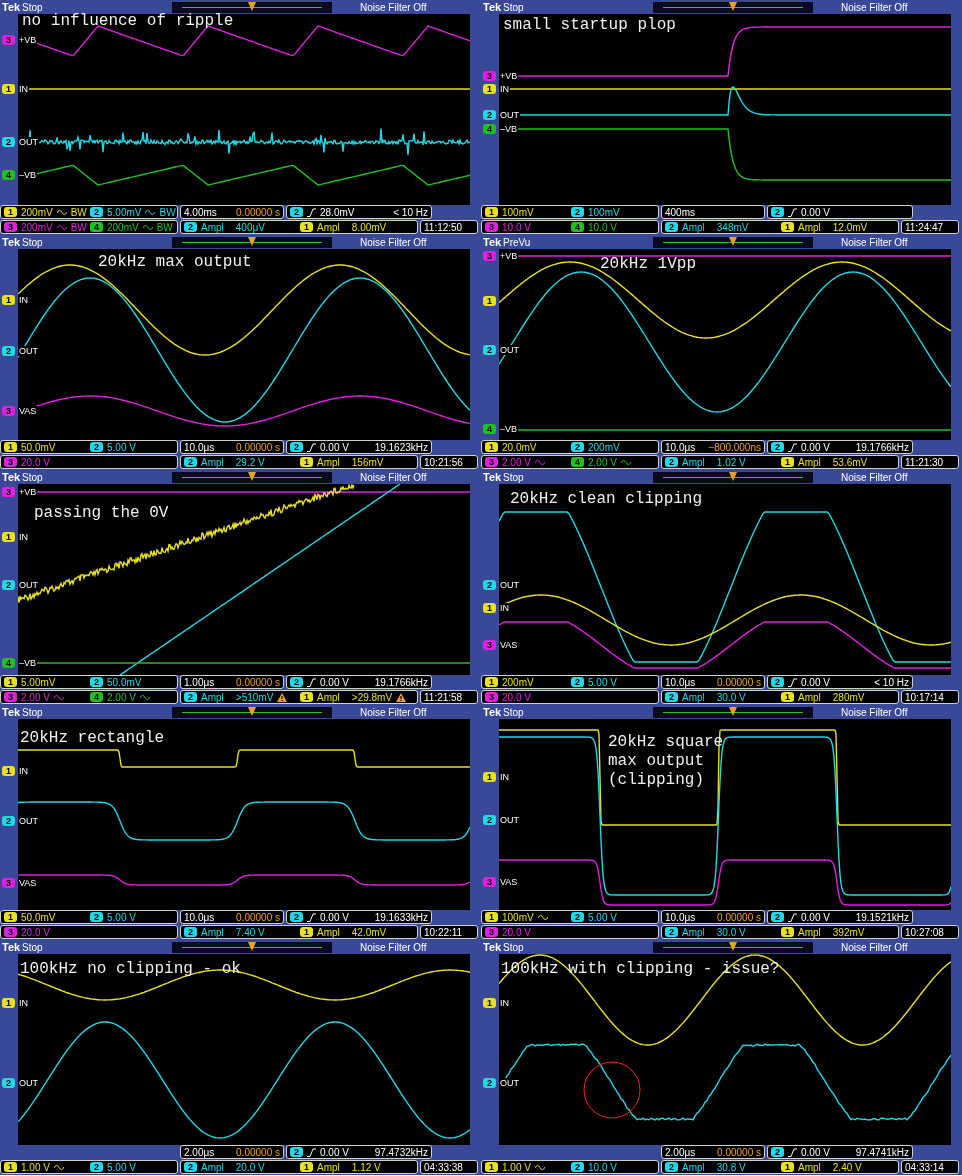  What do you see at coordinates (28, 492) in the screenshot?
I see `channel-label: +VB` at bounding box center [28, 492].